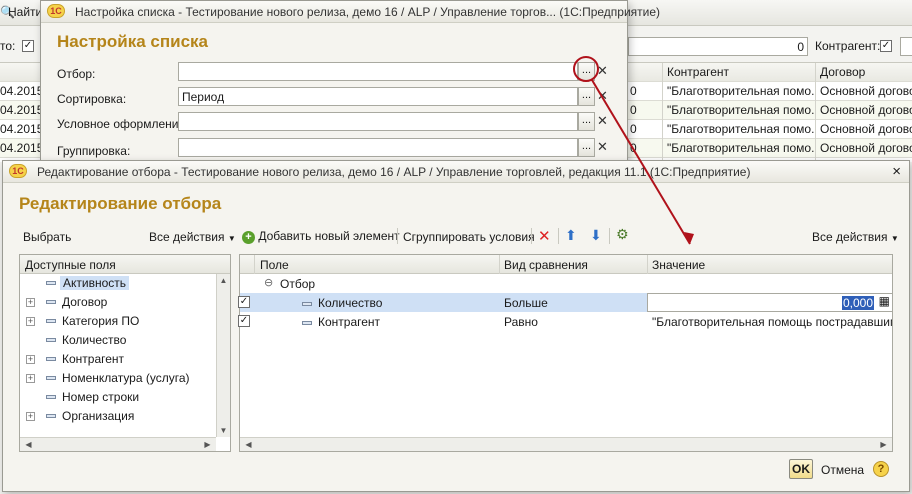 The height and width of the screenshot is (494, 912). I want to click on annotation-overlay, so click(633, 150).